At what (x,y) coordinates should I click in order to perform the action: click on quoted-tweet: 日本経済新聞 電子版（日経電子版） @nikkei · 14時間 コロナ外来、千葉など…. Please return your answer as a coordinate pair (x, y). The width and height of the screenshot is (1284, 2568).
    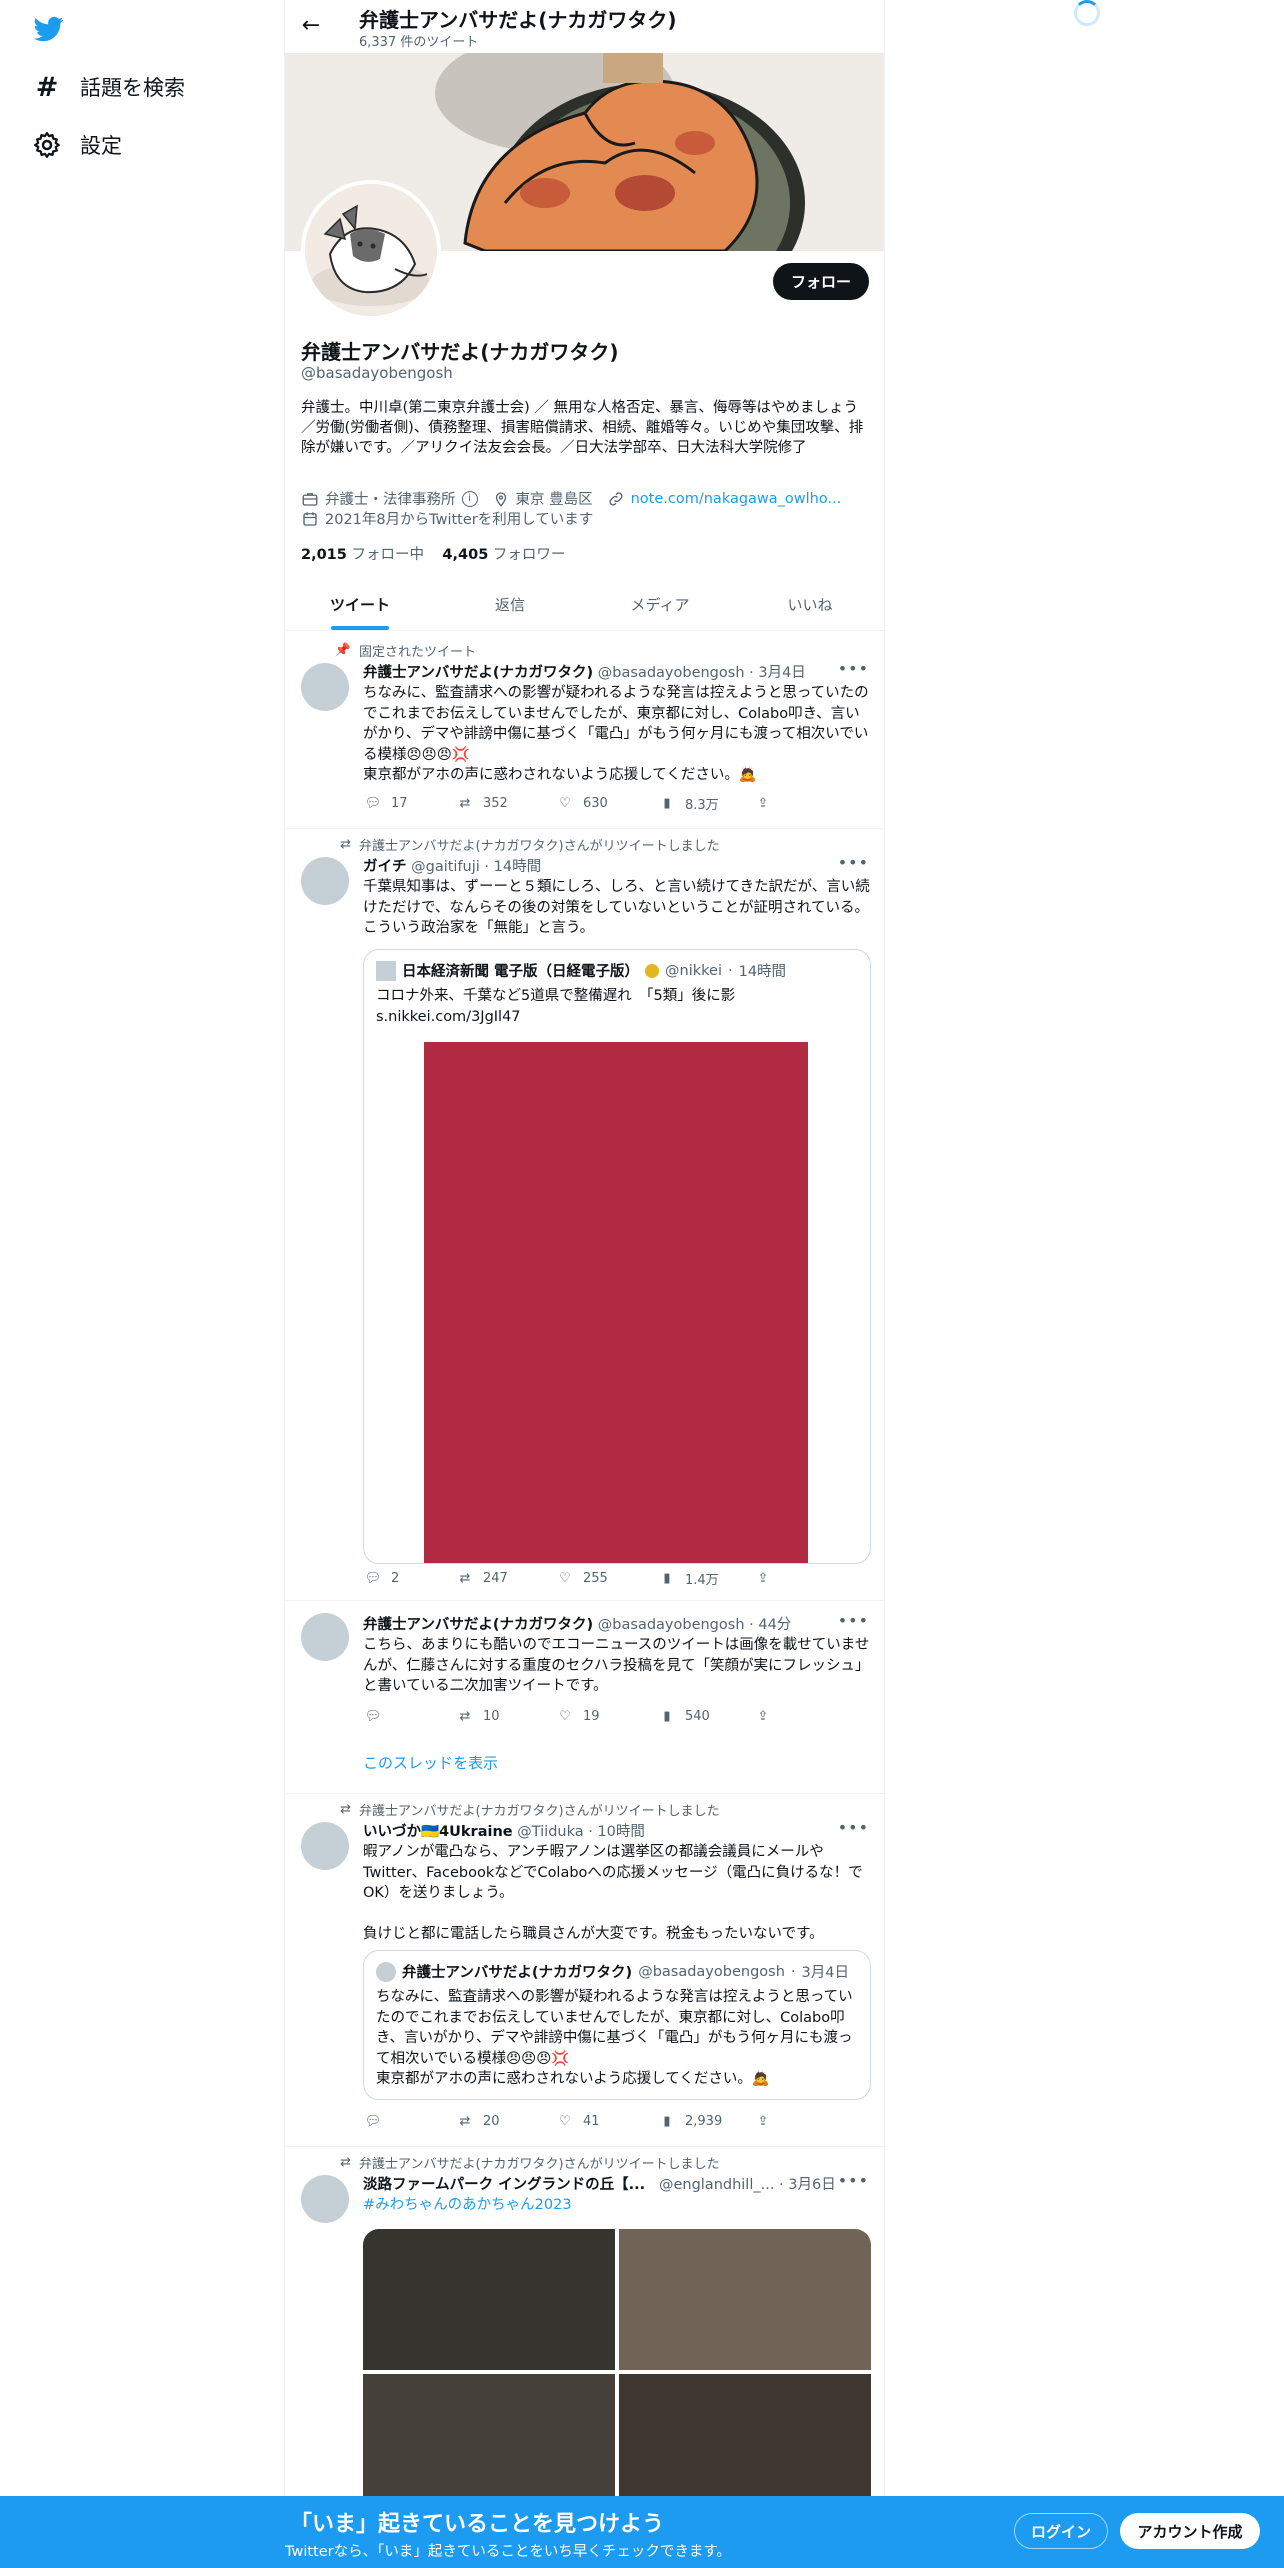
    Looking at the image, I should click on (617, 1256).